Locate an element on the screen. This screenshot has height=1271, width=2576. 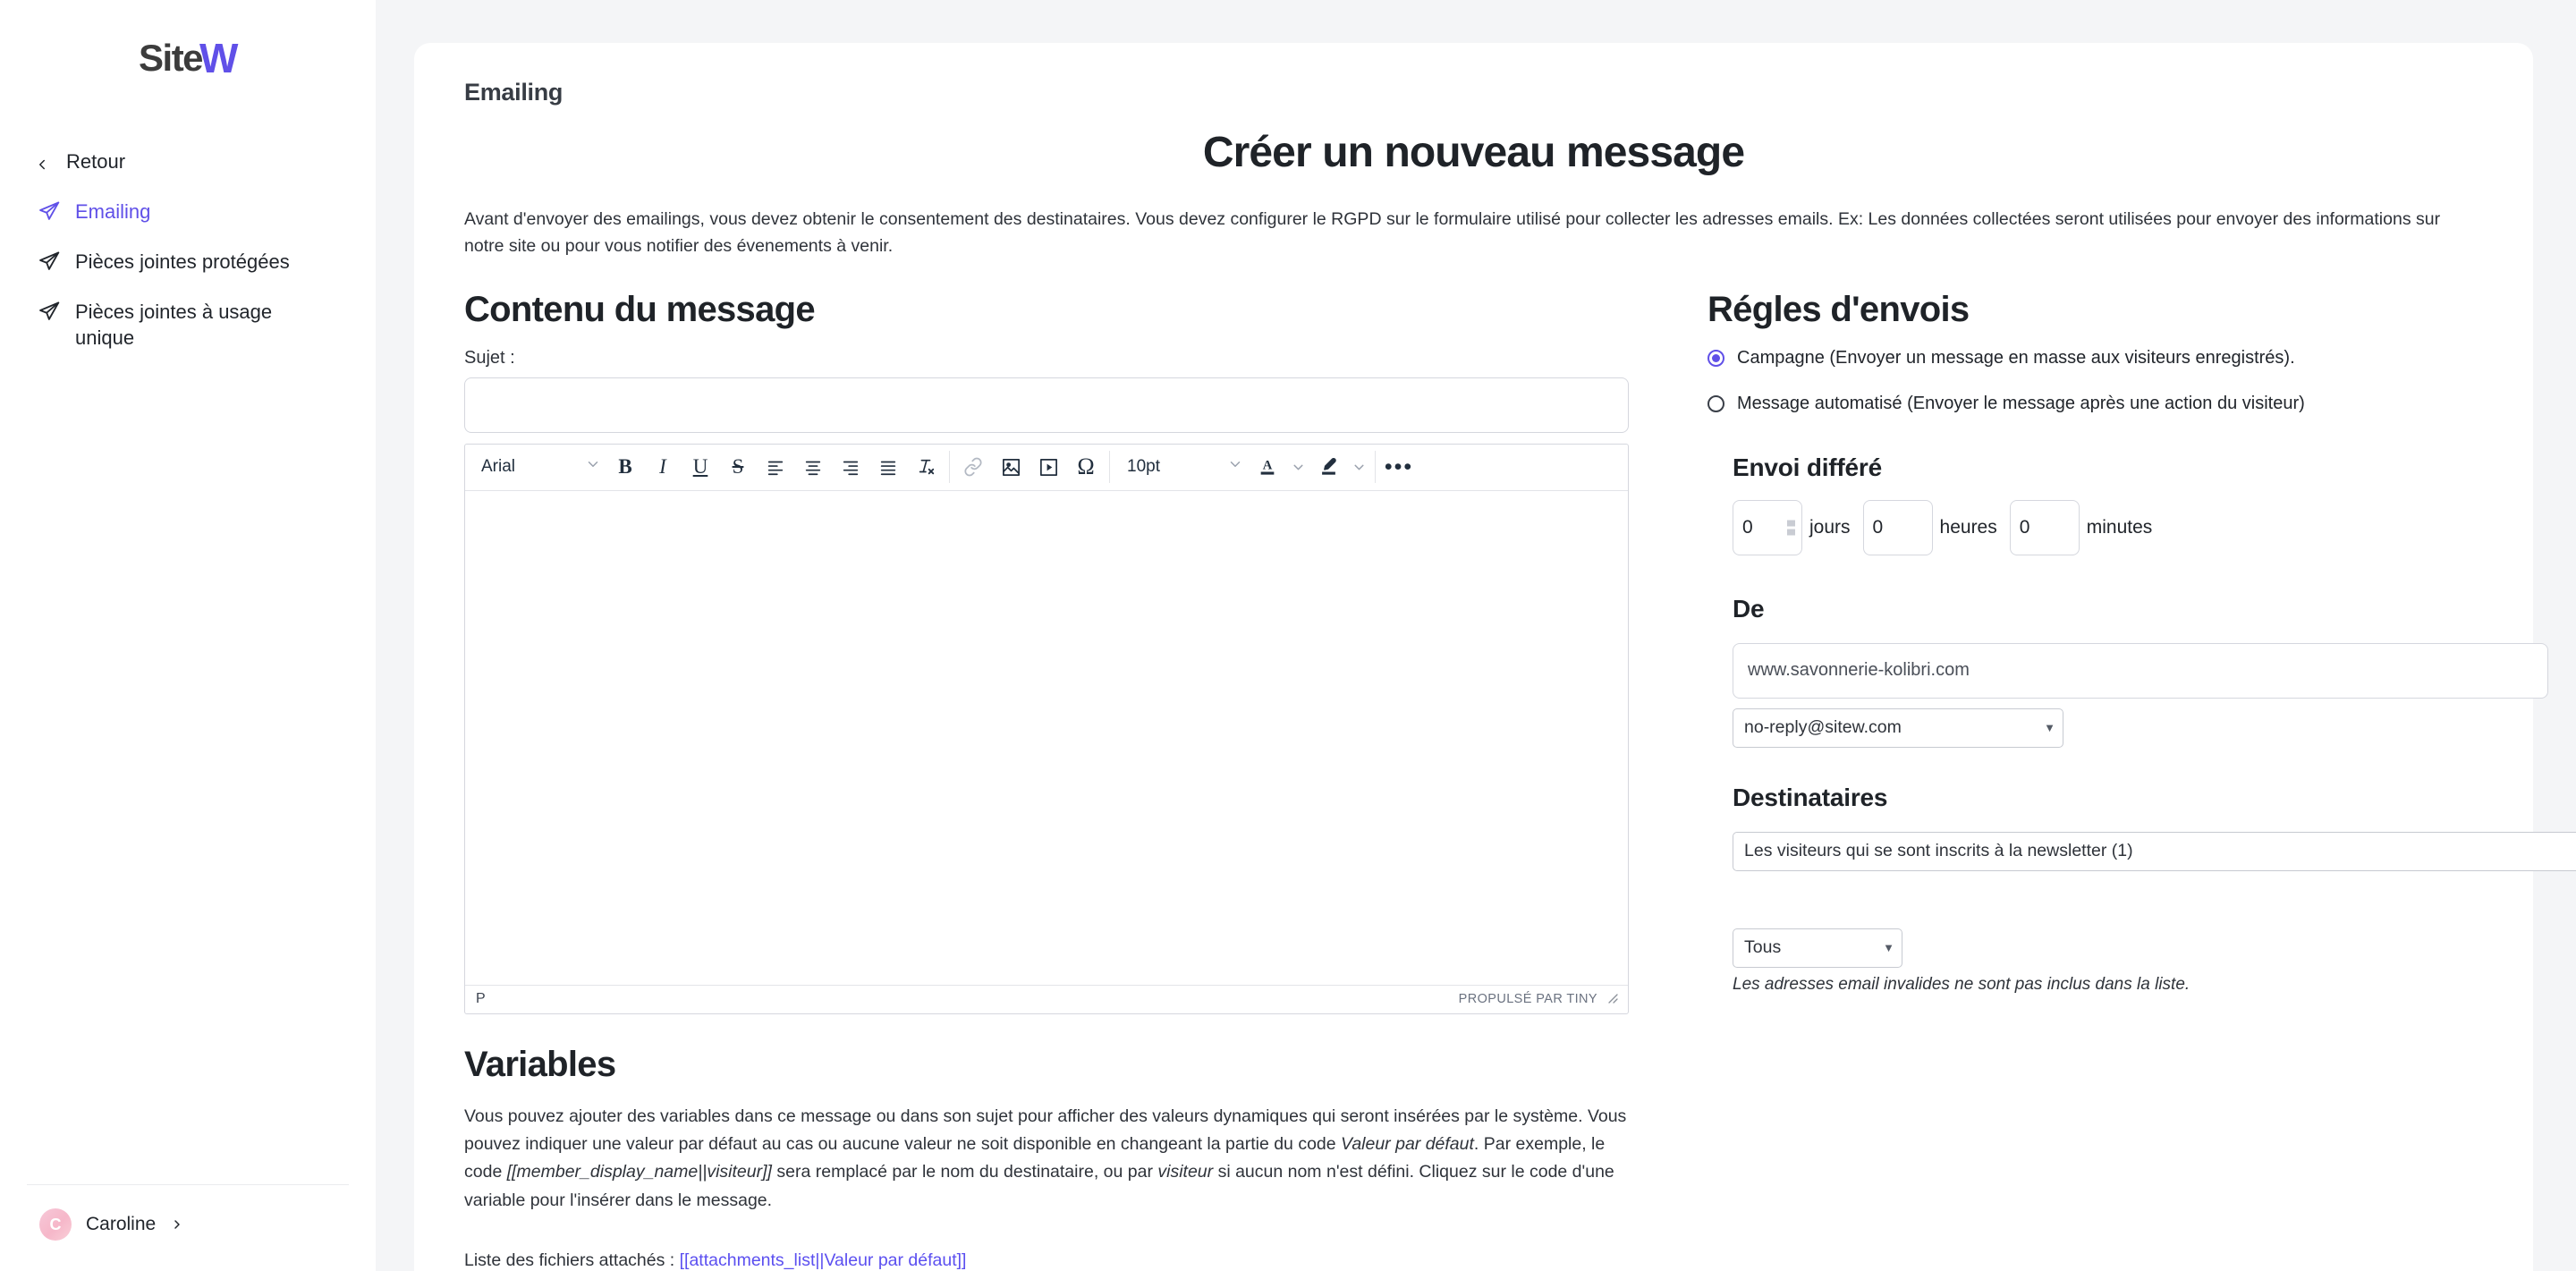
delay-hours-value: 0 is located at coordinates (1878, 527).